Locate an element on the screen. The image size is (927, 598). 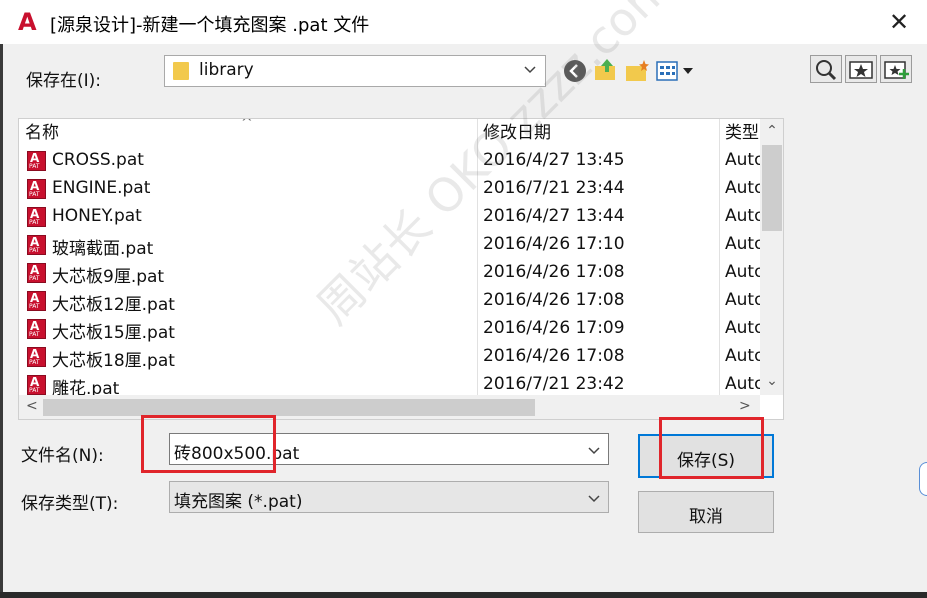
file-row: A PAT HONEY.pat 2016/4/27 13:44 Auto is located at coordinates (391, 217).